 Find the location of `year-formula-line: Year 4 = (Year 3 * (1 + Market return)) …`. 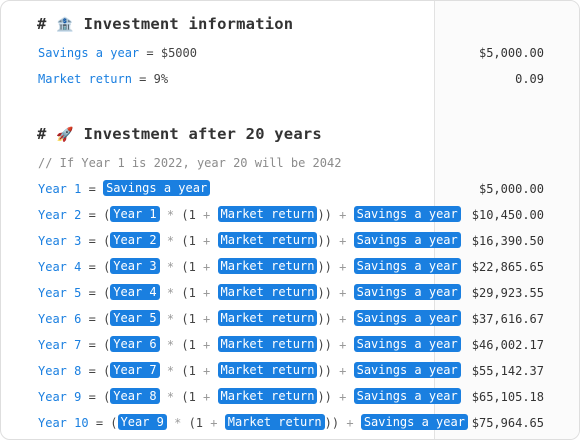

year-formula-line: Year 4 = (Year 3 * (1 + Market return)) … is located at coordinates (249, 267).